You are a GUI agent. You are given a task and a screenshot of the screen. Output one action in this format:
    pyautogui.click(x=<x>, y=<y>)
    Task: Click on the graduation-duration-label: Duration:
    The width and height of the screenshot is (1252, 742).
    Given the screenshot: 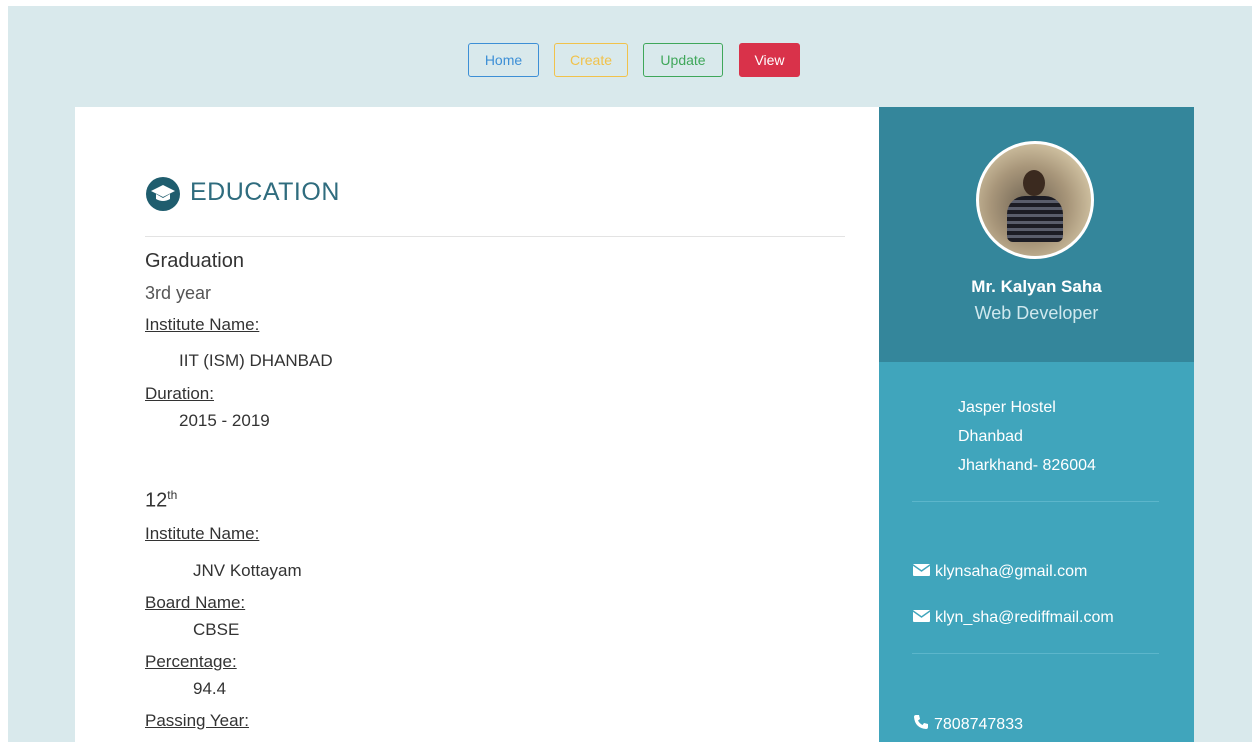 What is the action you would take?
    pyautogui.click(x=179, y=393)
    